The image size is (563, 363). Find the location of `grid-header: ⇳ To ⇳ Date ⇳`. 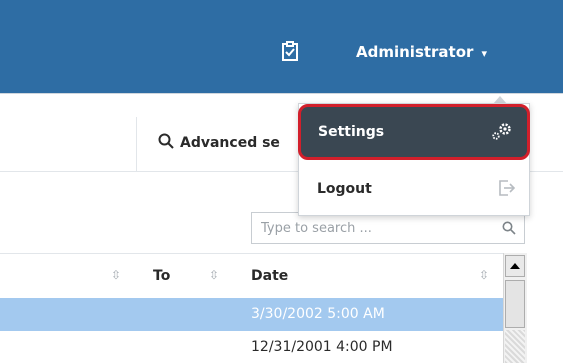

grid-header: ⇳ To ⇳ Date ⇳ is located at coordinates (251, 275).